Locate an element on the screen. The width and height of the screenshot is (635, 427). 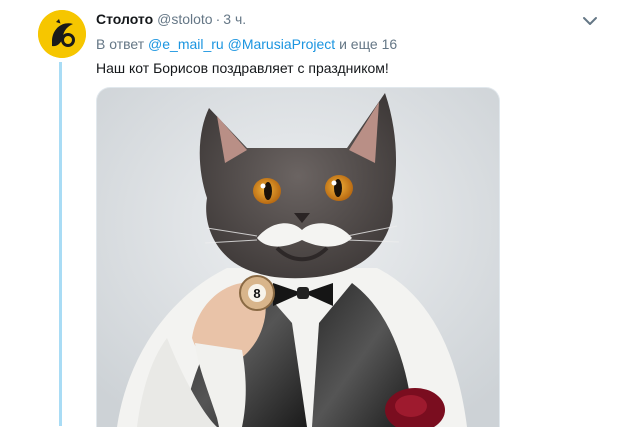
mention-link: @MarusiaProject is located at coordinates (282, 44).